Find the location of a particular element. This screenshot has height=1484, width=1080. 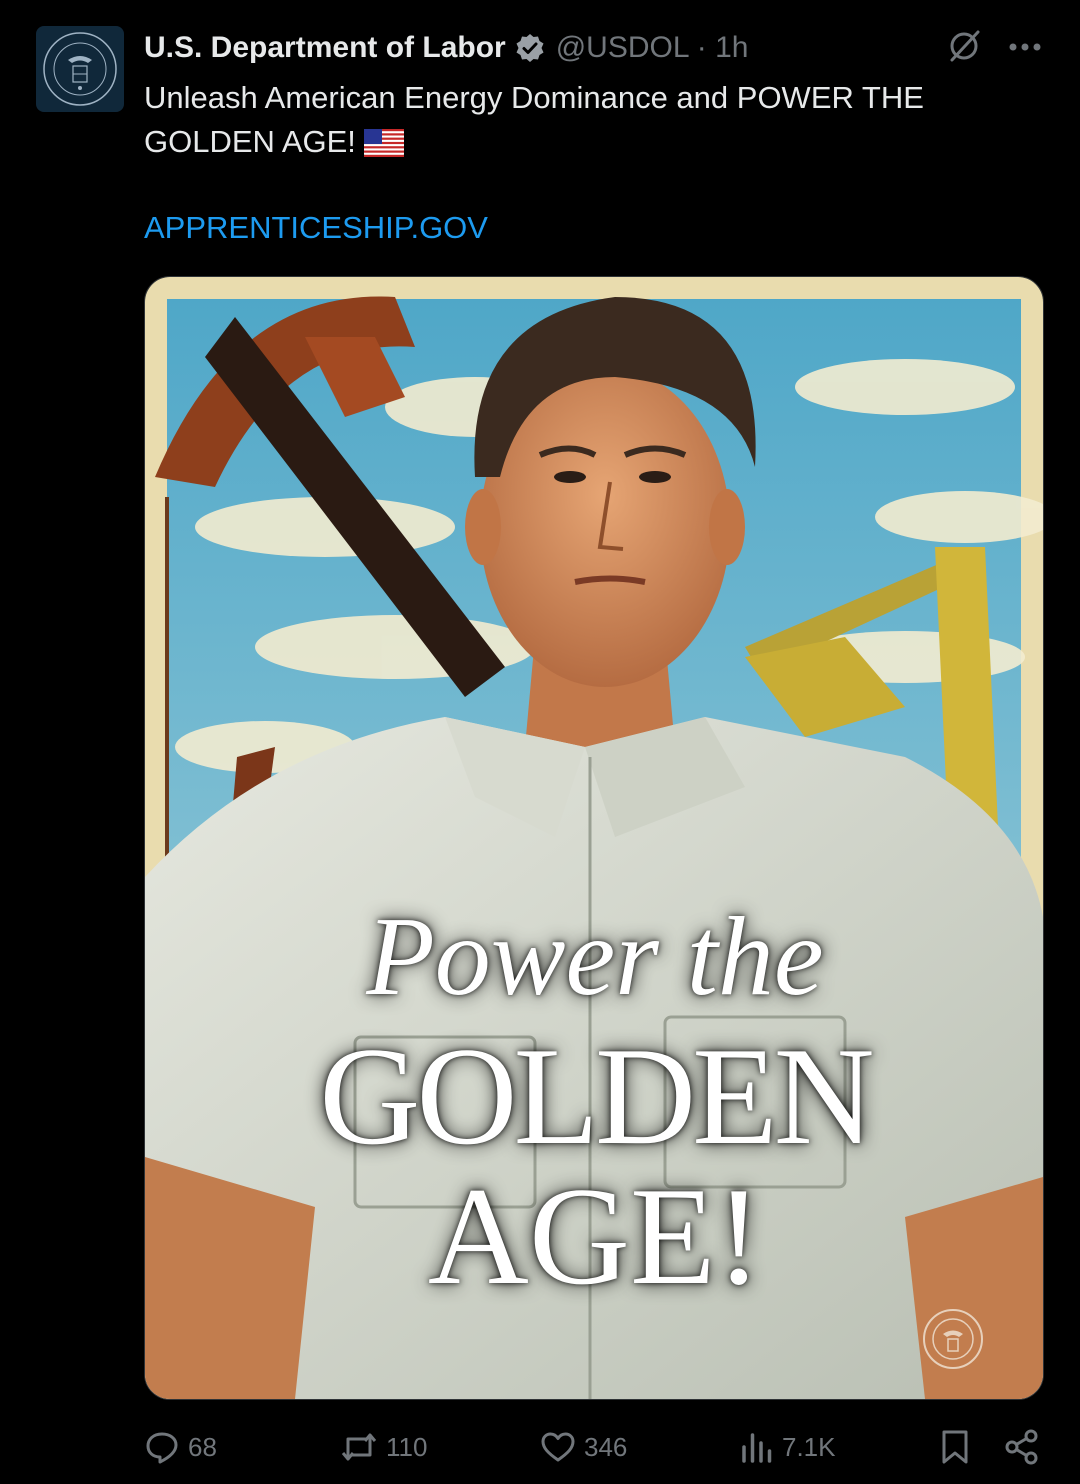

tweet-actions: 68 110 346 7.1K is located at coordinates (593, 1447).